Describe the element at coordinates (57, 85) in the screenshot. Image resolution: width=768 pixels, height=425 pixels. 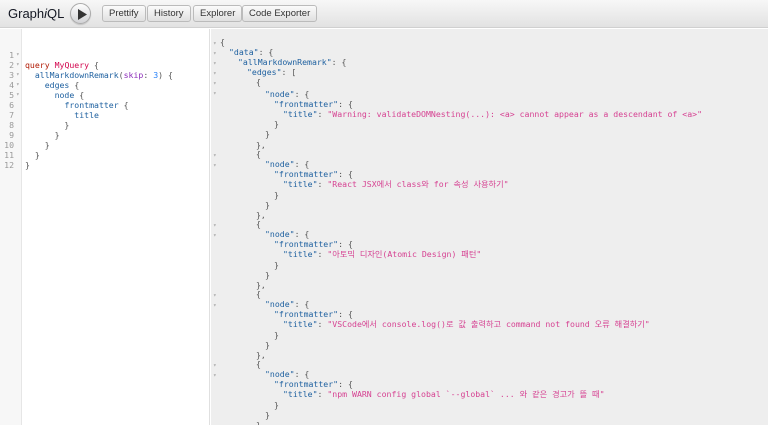
I see `edges-field: edges` at that location.